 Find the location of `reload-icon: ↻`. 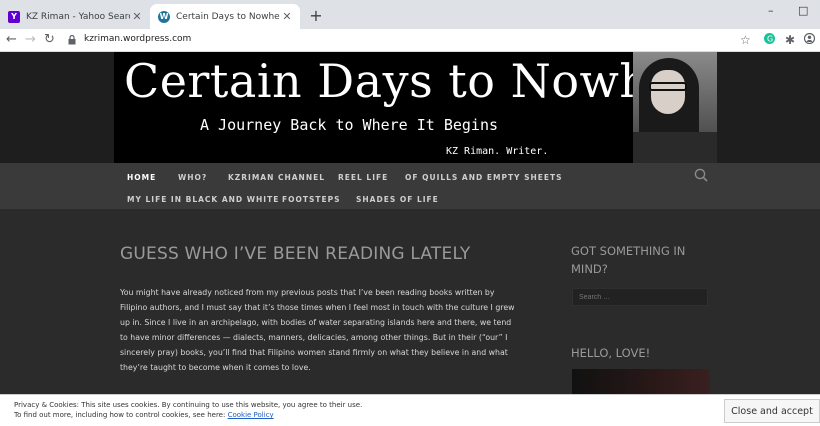

reload-icon: ↻ is located at coordinates (49, 39).